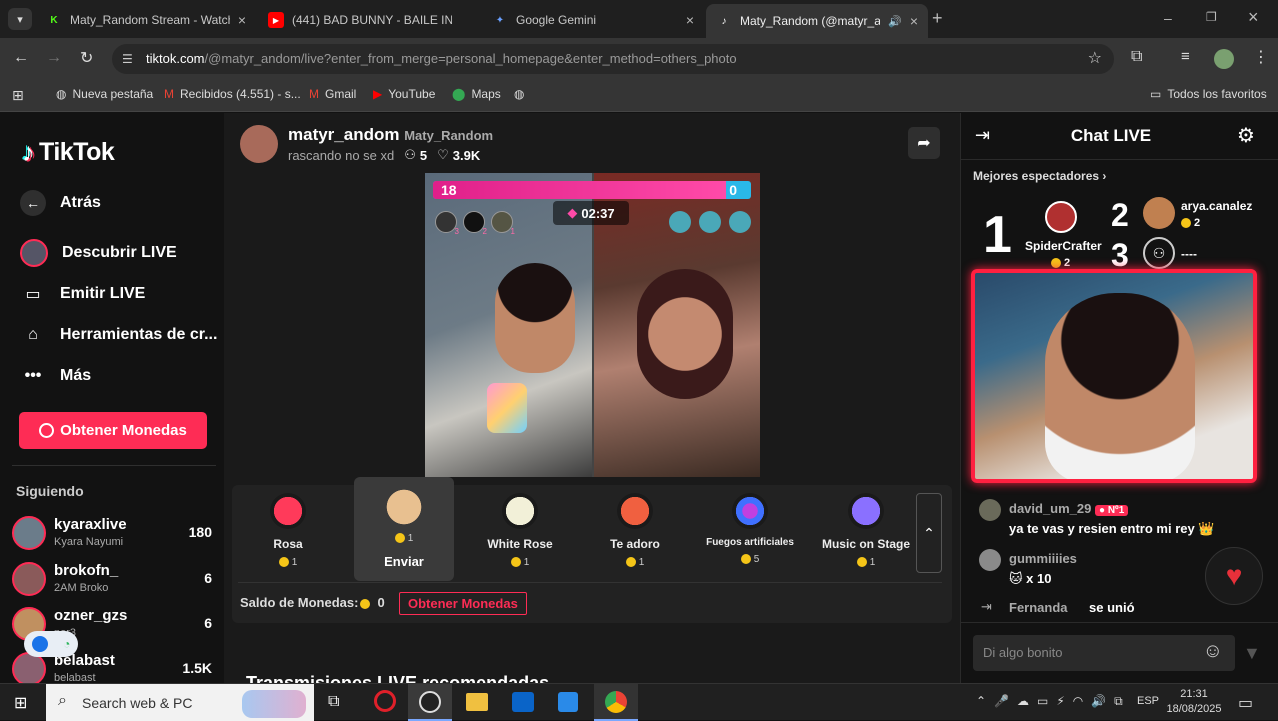 The width and height of the screenshot is (1278, 721). Describe the element at coordinates (62, 700) in the screenshot. I see `search-icon: ⌕` at that location.